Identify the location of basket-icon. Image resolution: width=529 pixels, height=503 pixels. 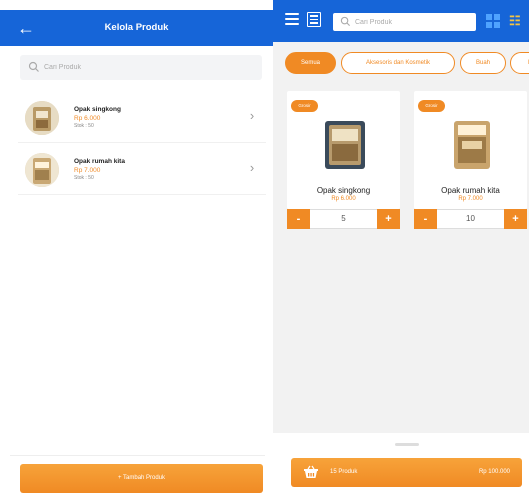
(311, 471).